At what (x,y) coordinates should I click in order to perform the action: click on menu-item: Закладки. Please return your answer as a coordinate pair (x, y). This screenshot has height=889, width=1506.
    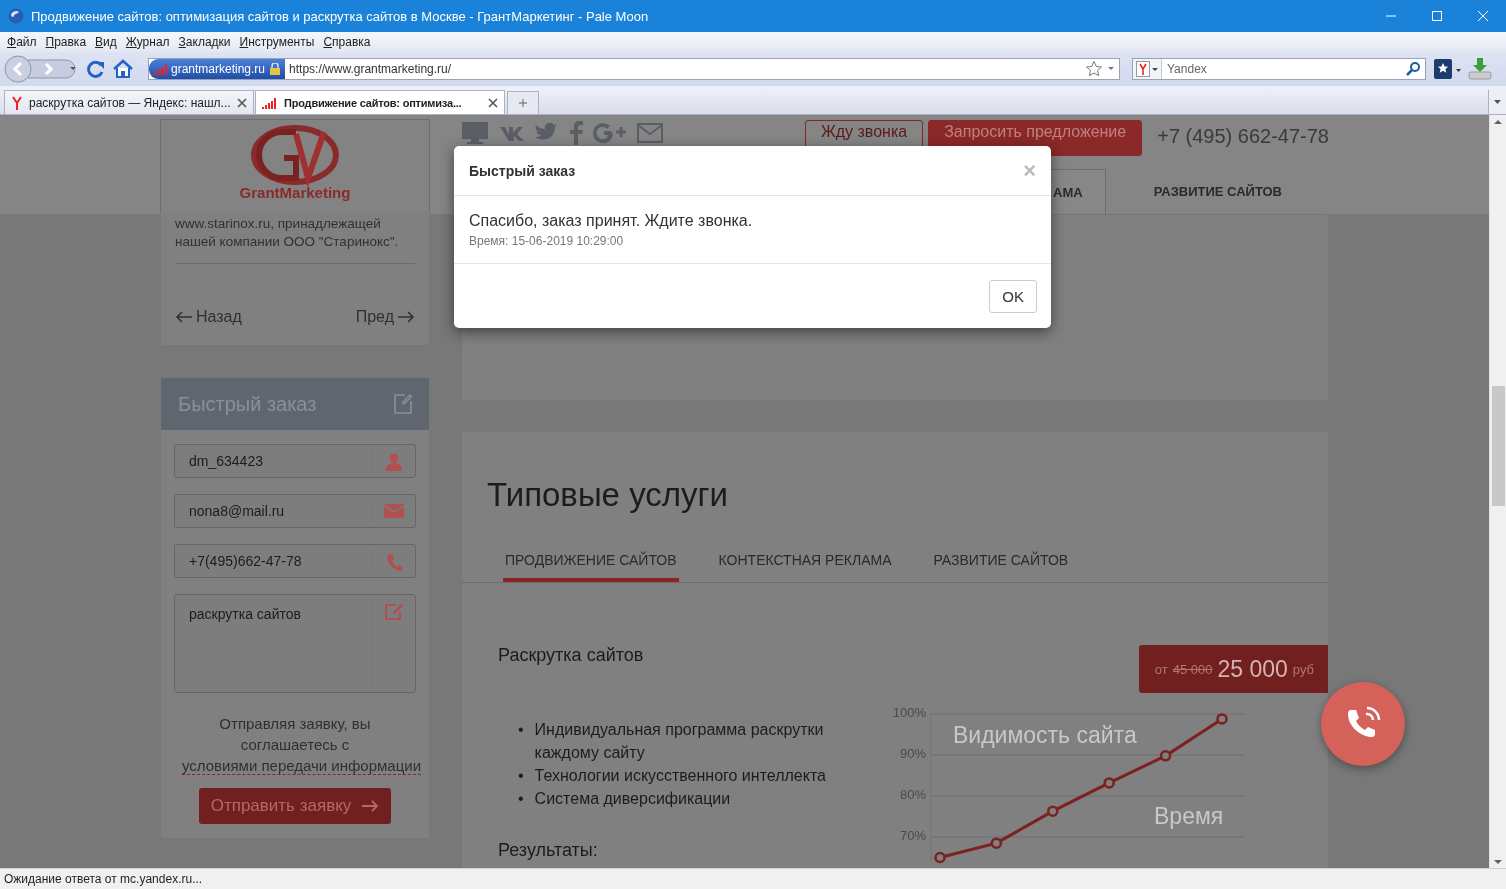
    Looking at the image, I should click on (204, 42).